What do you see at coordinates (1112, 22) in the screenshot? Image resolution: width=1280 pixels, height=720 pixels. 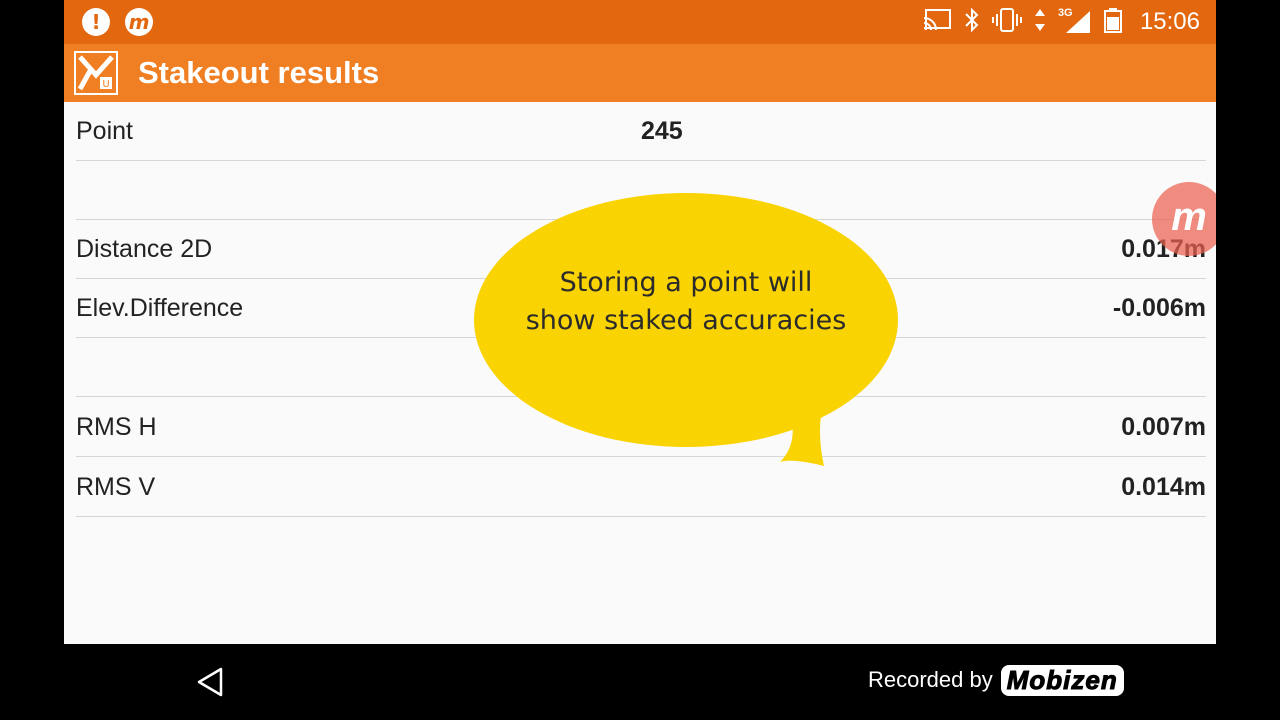 I see `battery-icon` at bounding box center [1112, 22].